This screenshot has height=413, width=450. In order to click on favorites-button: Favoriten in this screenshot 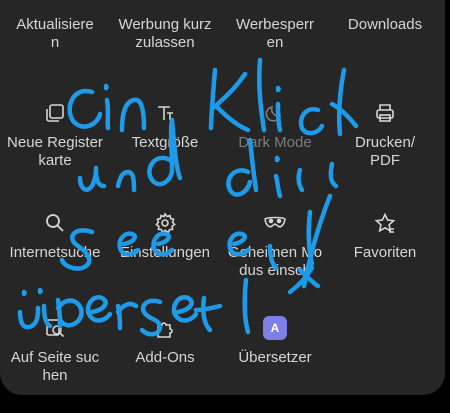, I will do `click(385, 252)`.